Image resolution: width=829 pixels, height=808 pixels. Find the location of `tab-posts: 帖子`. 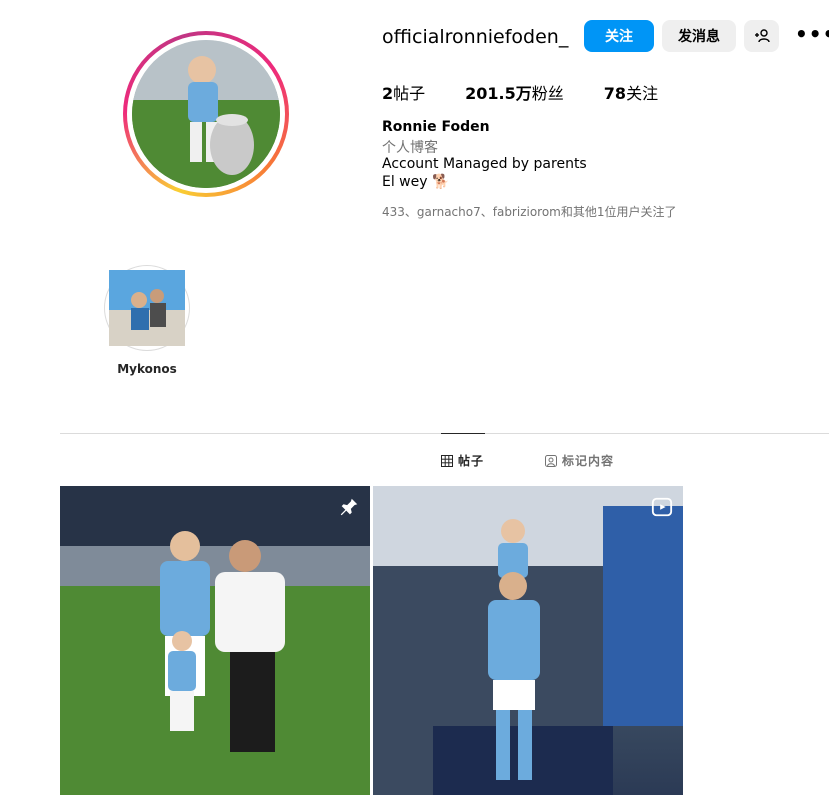

tab-posts: 帖子 is located at coordinates (462, 460).